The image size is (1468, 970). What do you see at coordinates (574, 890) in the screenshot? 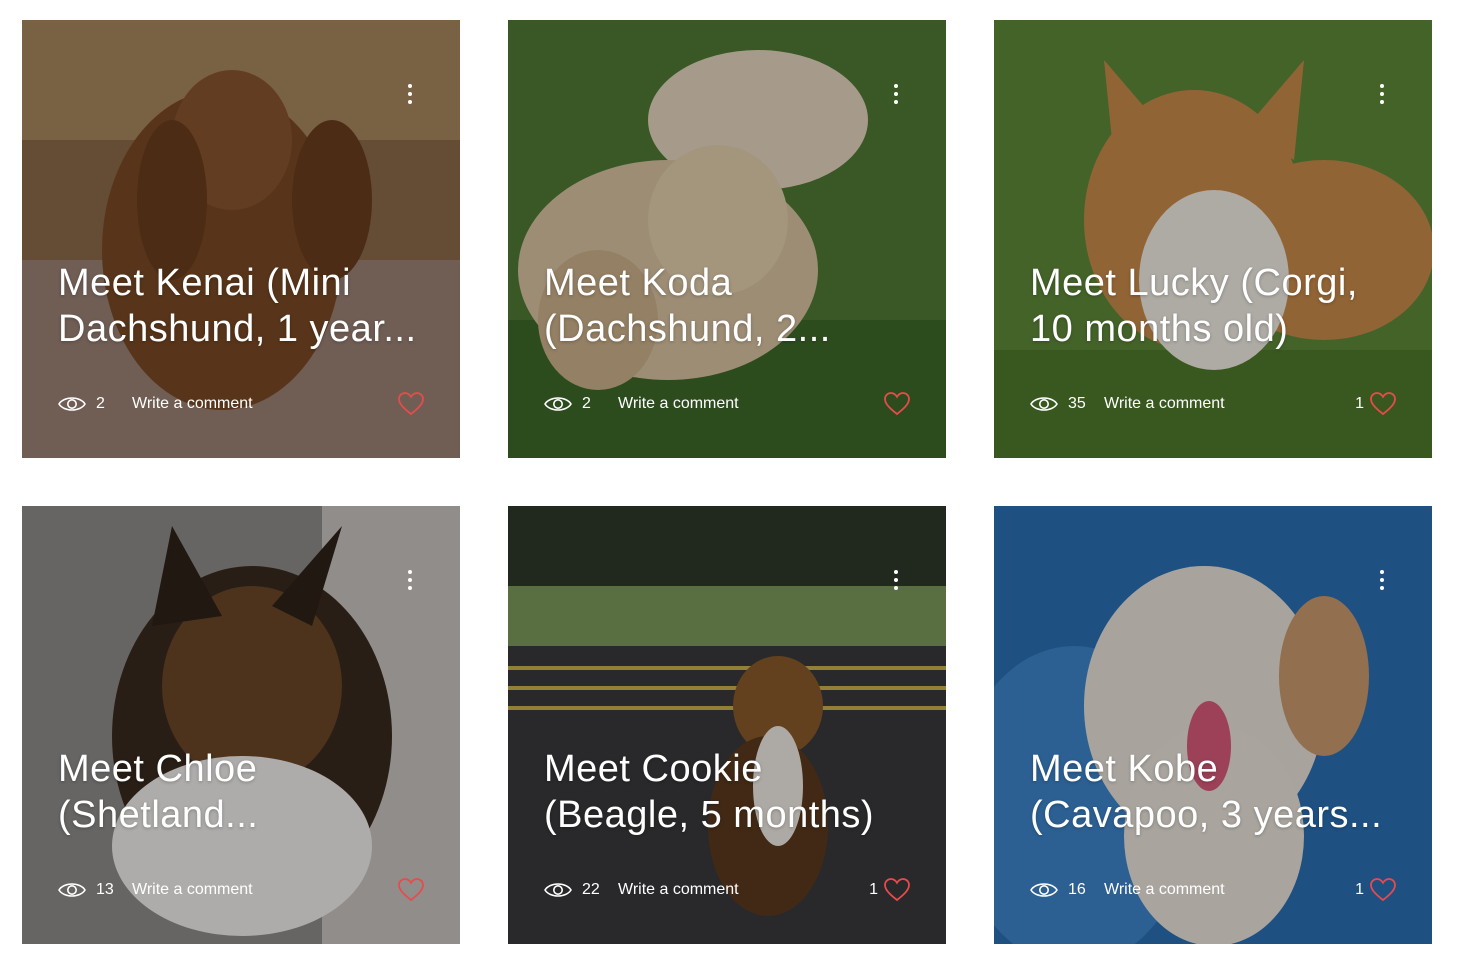
I see `view-counter: 22` at bounding box center [574, 890].